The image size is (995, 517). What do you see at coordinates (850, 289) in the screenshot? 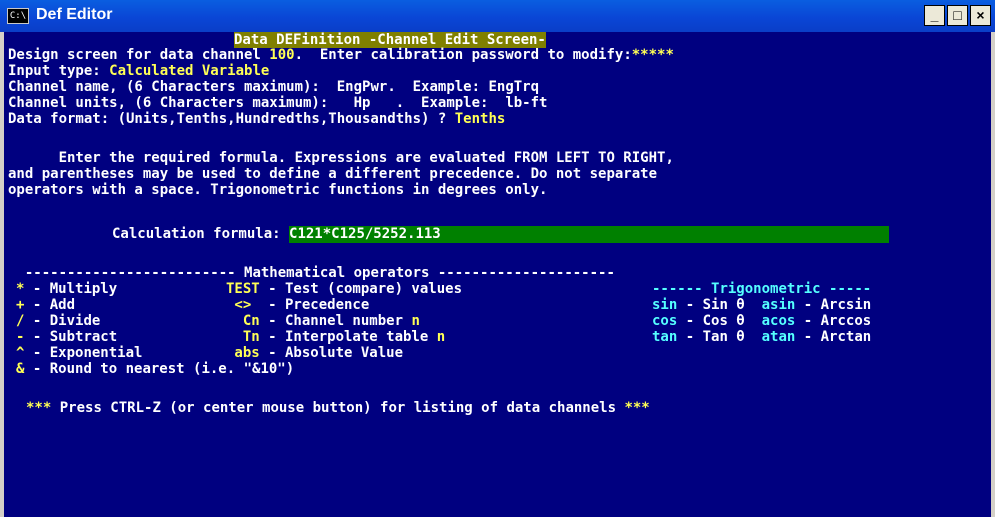
I see `trig-rule-right: -----` at bounding box center [850, 289].